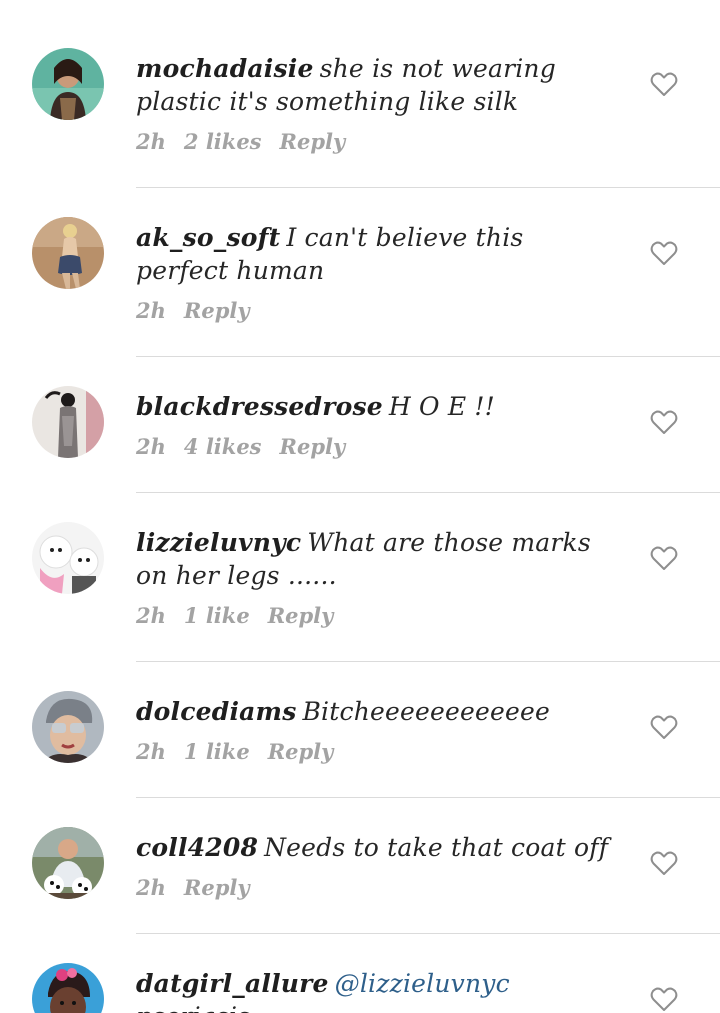  Describe the element at coordinates (376, 447) in the screenshot. I see `comment-meta: 2h 4 likes Reply` at that location.